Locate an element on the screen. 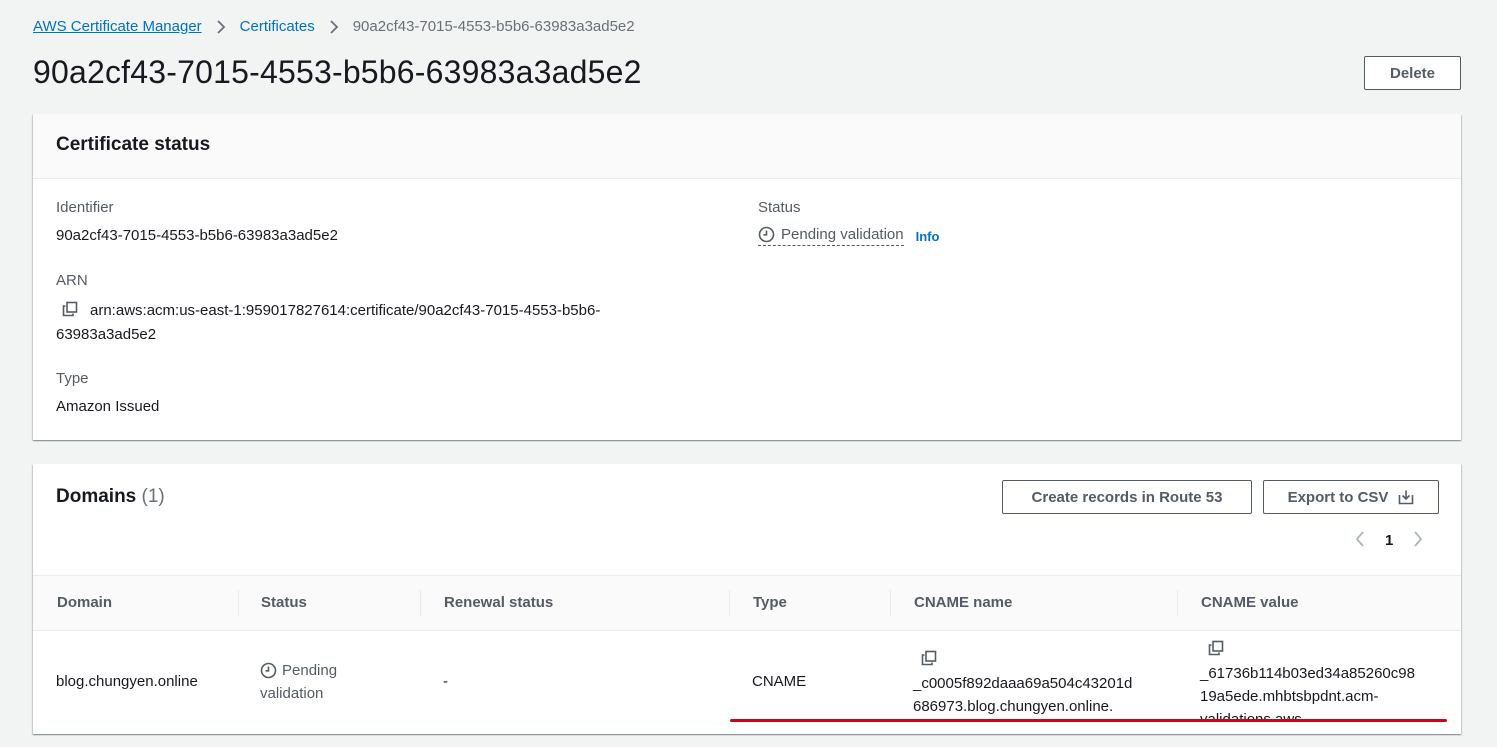  export-csv-button: Export to CSV is located at coordinates (1351, 497).